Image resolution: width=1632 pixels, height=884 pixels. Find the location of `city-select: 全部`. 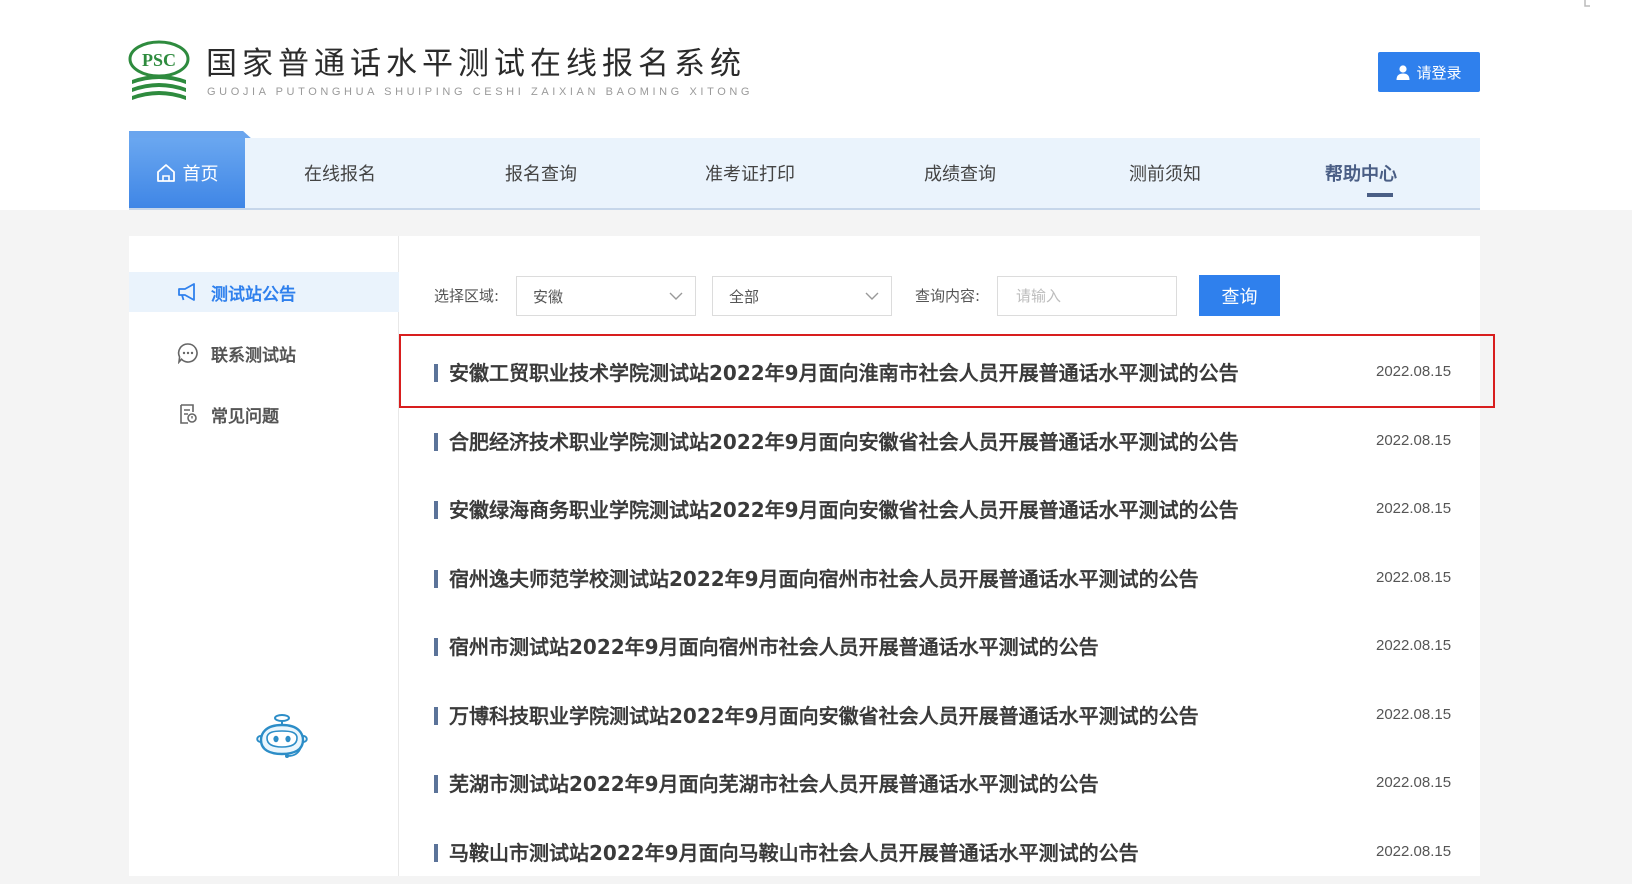

city-select: 全部 is located at coordinates (802, 296).